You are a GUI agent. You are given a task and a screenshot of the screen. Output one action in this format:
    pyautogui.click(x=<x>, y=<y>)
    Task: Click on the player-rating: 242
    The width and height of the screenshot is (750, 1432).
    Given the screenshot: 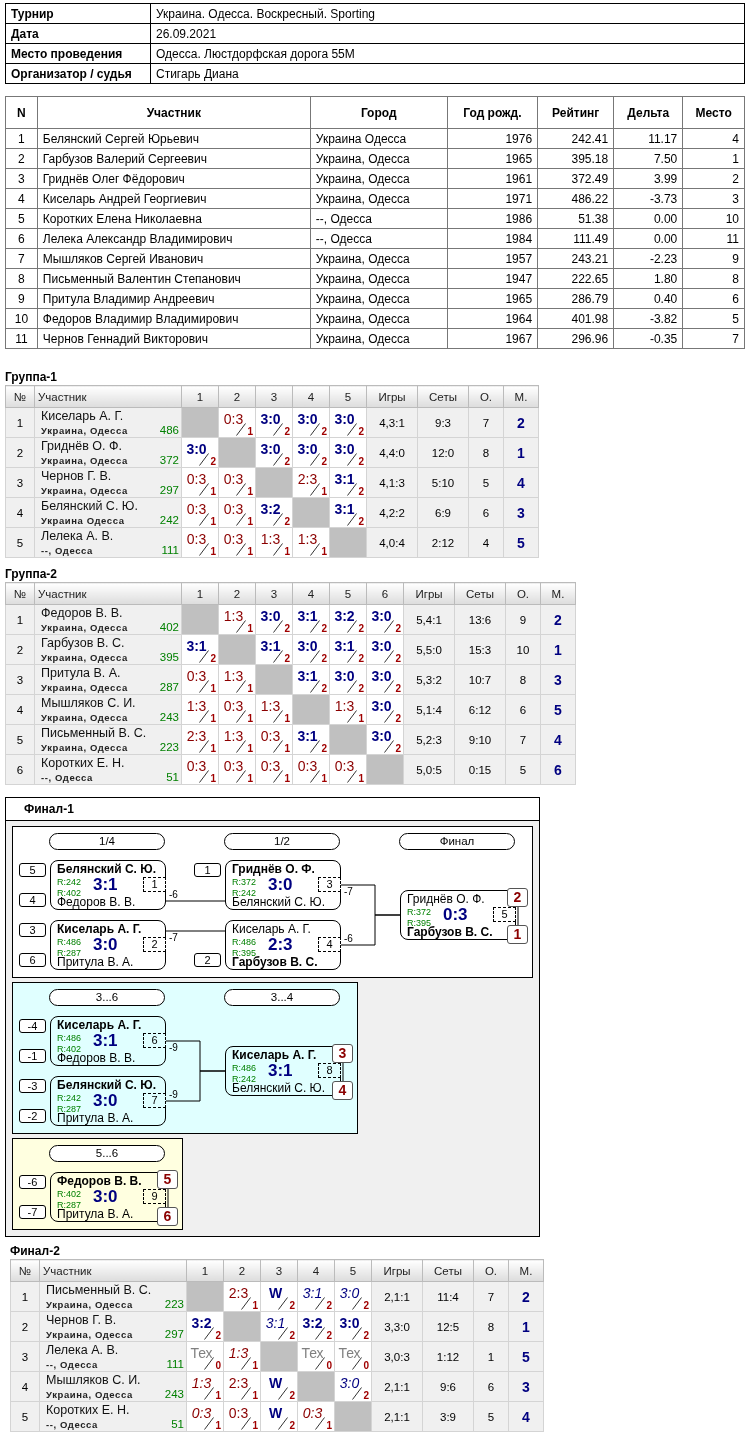 What is the action you would take?
    pyautogui.click(x=169, y=519)
    